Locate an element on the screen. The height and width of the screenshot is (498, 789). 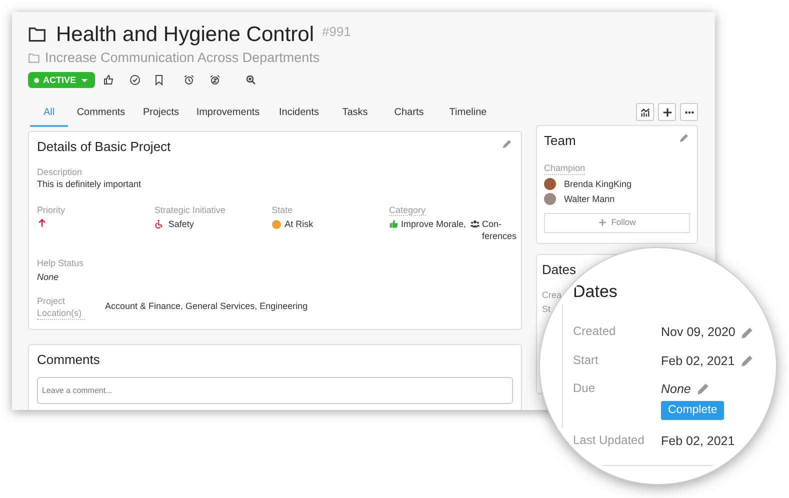
tab: Projects is located at coordinates (161, 115).